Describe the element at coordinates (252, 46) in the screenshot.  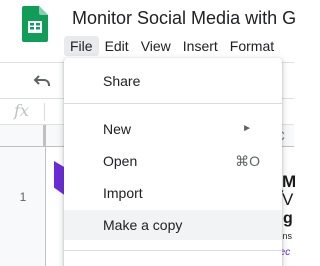
I see `menu-format: Format` at that location.